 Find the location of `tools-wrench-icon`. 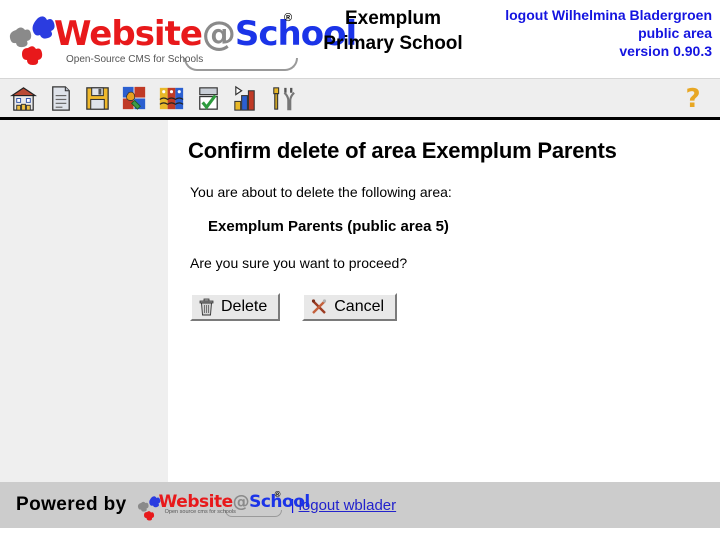

tools-wrench-icon is located at coordinates (282, 98).